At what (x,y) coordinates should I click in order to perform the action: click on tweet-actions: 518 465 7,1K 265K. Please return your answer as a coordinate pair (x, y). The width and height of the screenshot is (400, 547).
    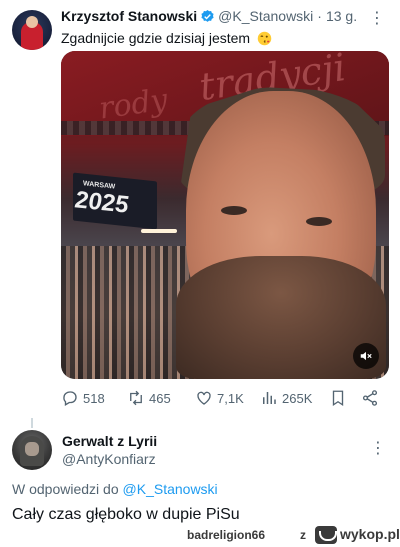
    Looking at the image, I should click on (226, 399).